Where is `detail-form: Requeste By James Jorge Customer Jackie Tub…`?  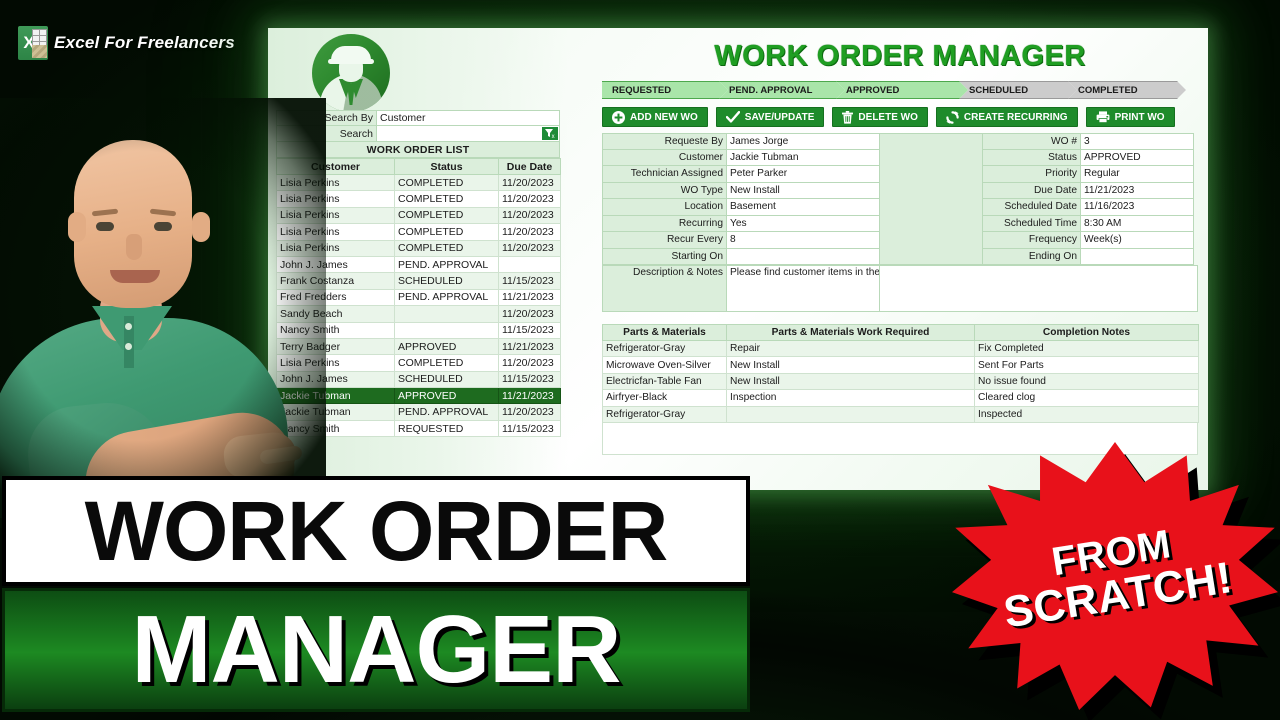 detail-form: Requeste By James Jorge Customer Jackie Tub… is located at coordinates (900, 199).